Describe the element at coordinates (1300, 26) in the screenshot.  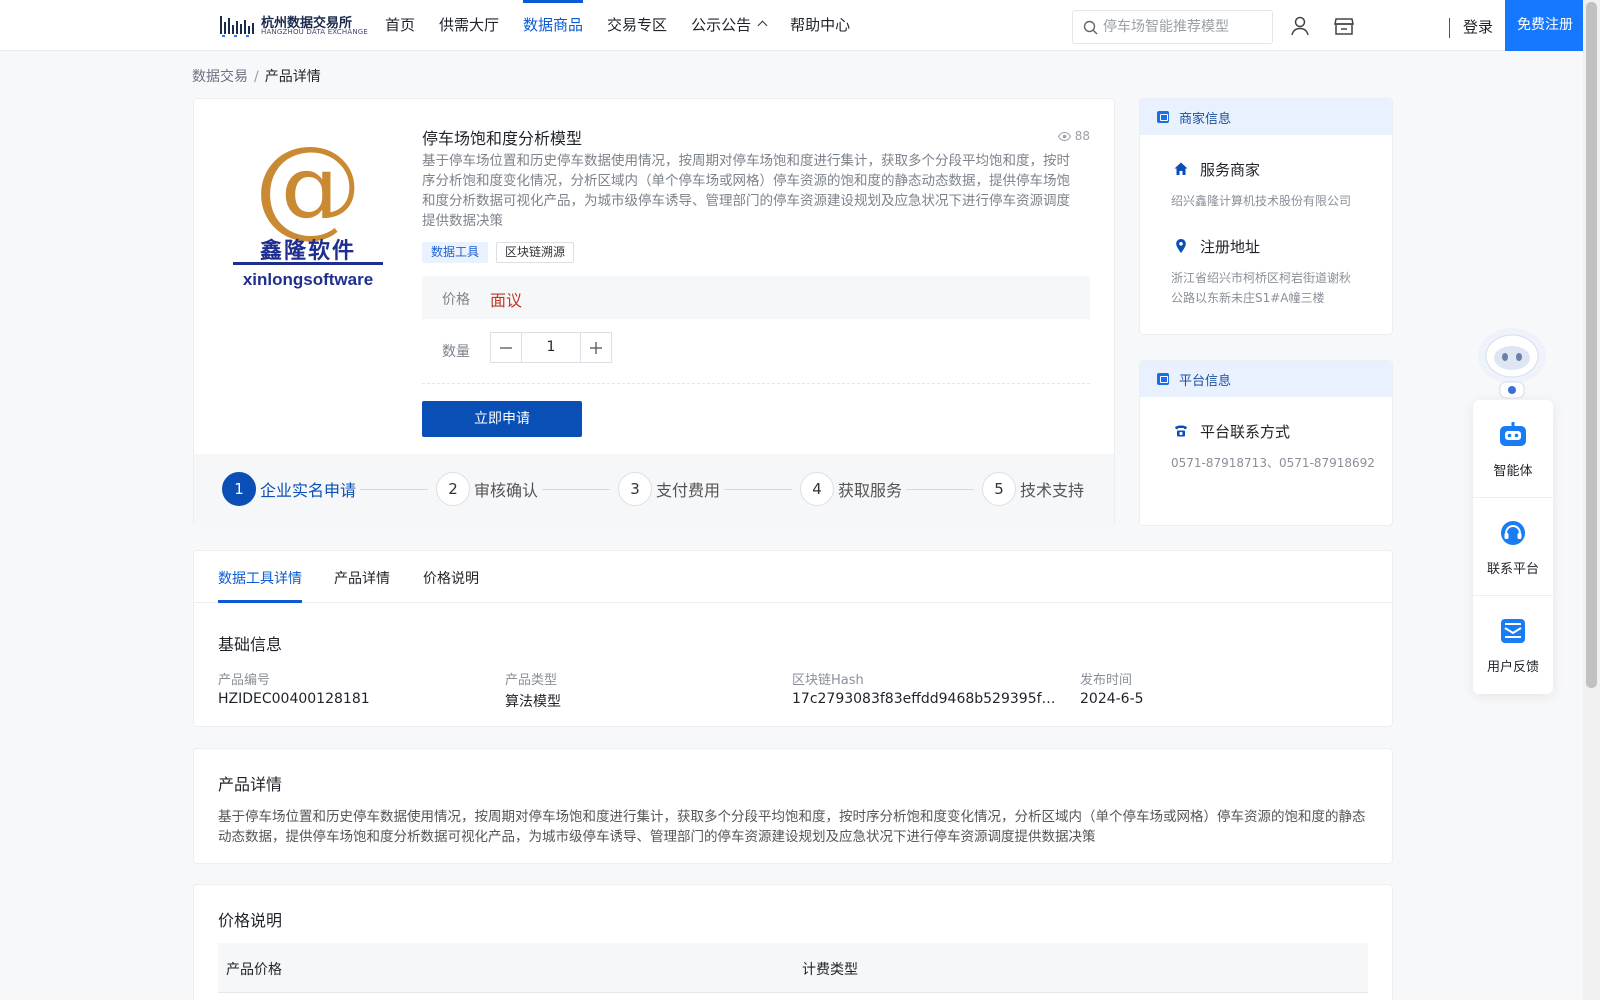
I see `user-icon` at that location.